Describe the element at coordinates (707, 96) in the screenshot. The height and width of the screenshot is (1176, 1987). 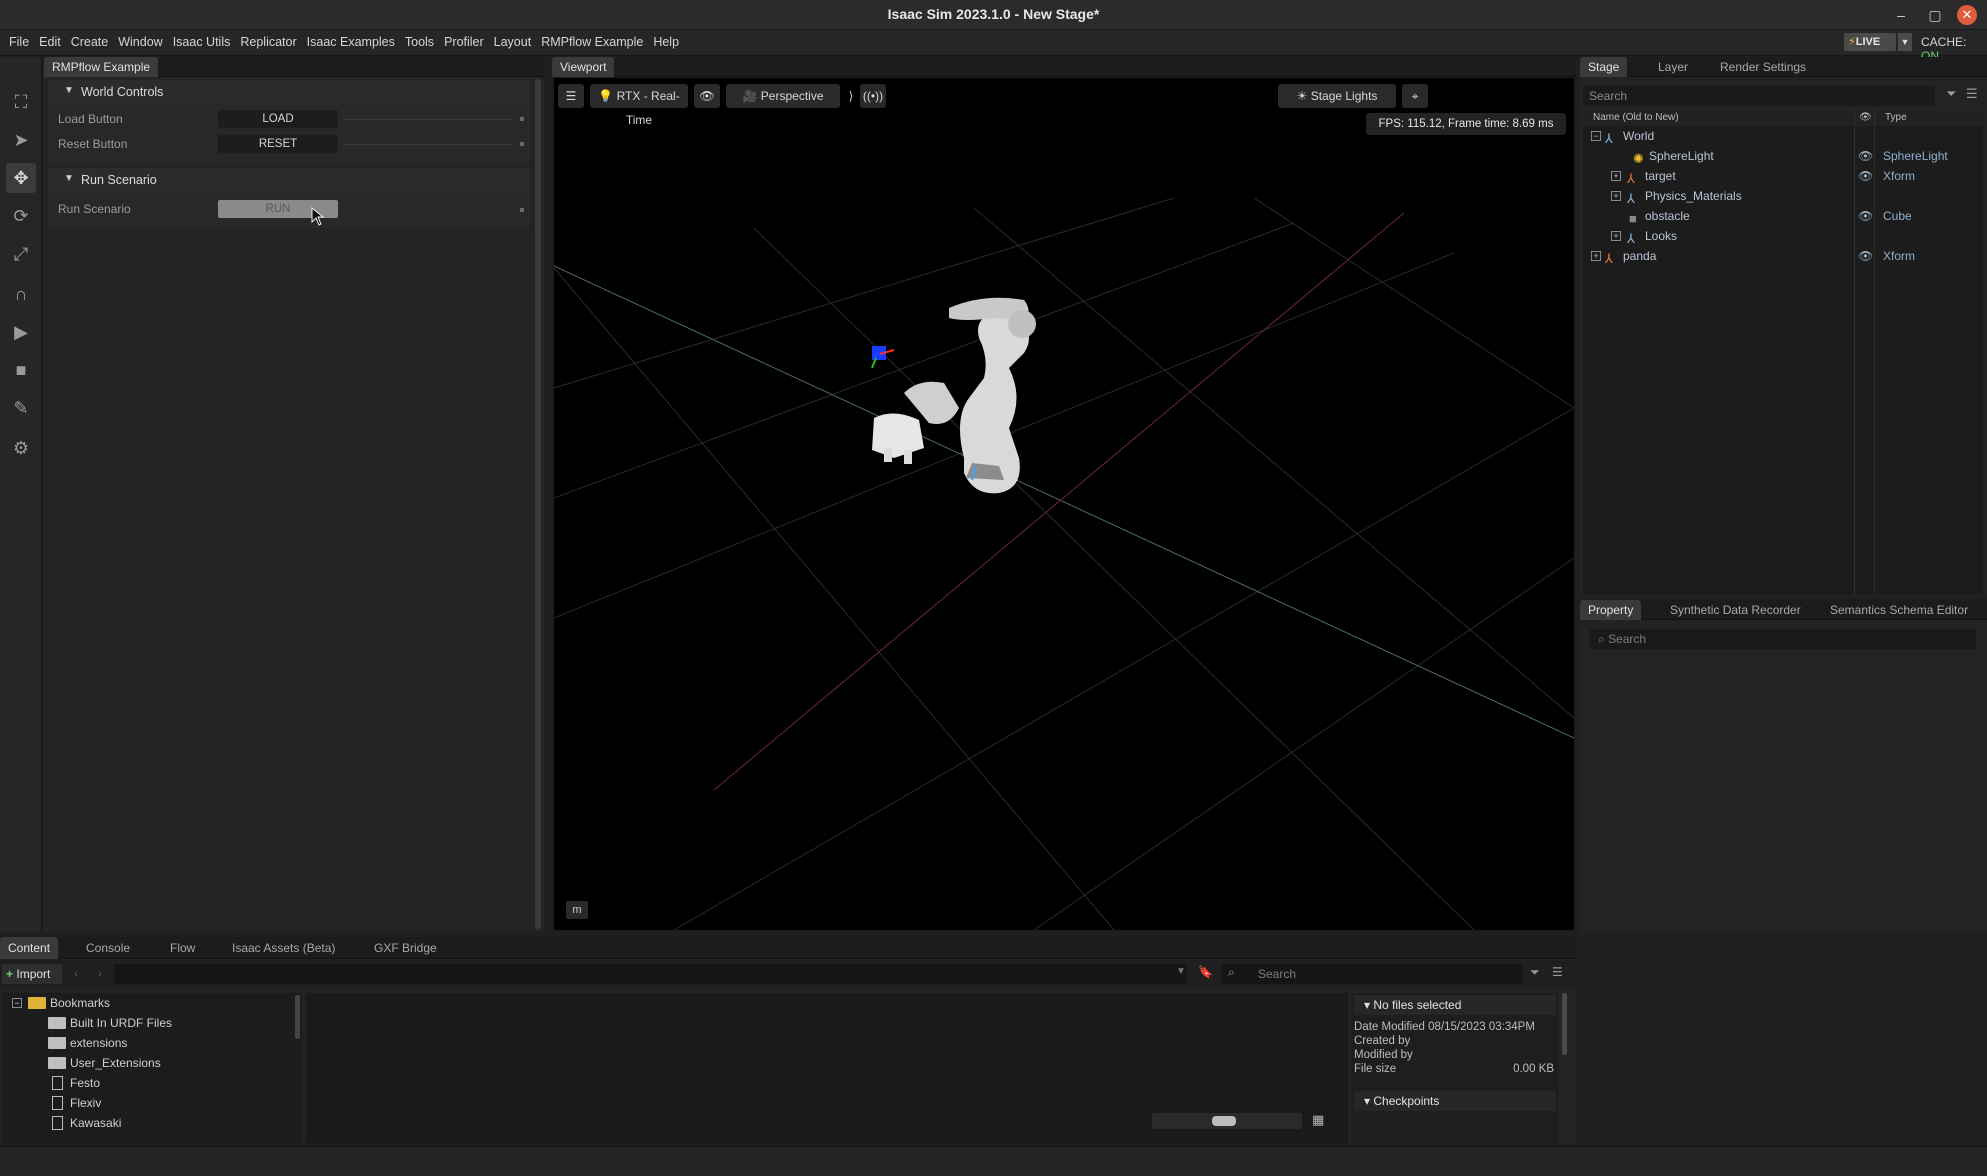
I see `eye-icon: 👁` at that location.